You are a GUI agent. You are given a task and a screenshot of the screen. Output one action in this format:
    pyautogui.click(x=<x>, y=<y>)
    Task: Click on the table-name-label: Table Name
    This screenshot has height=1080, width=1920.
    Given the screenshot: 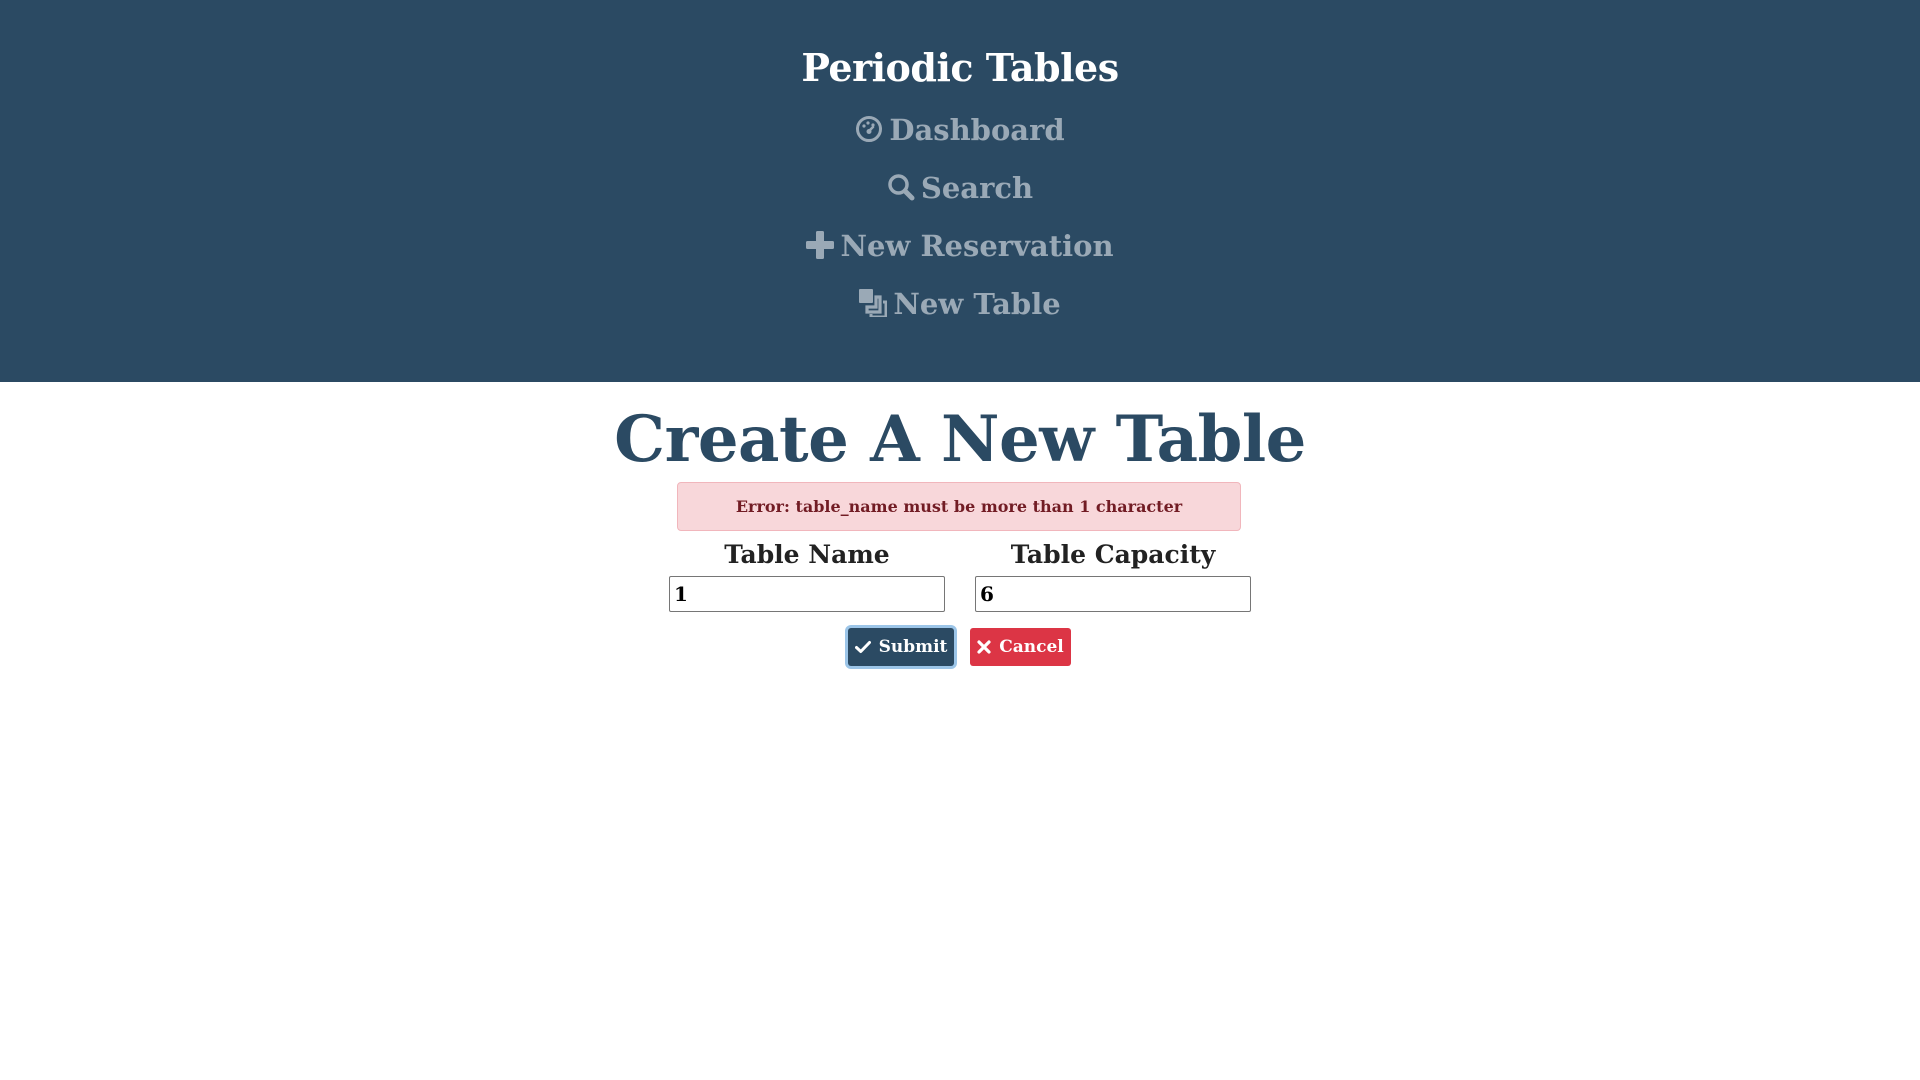 What is the action you would take?
    pyautogui.click(x=807, y=554)
    